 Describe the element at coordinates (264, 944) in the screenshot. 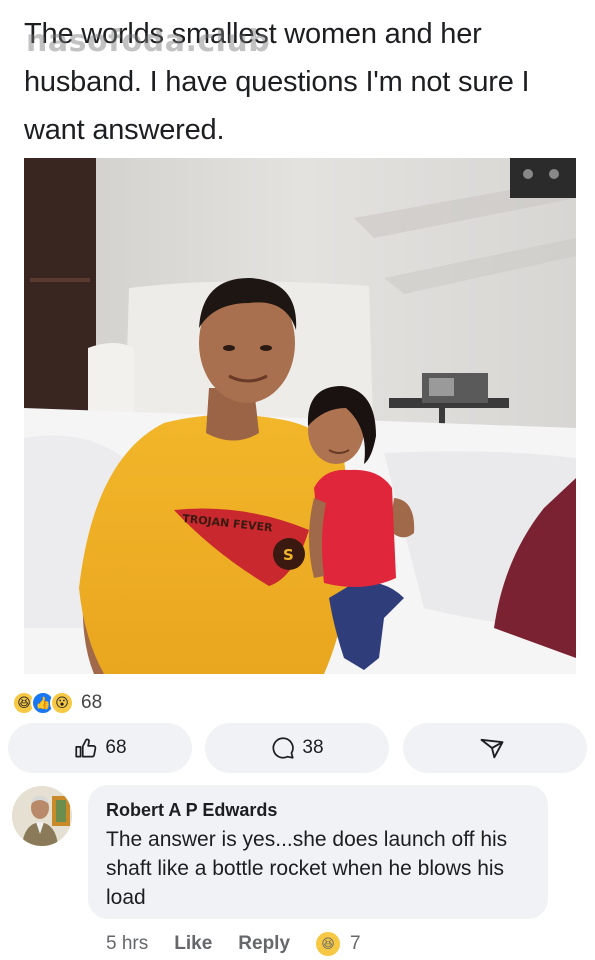

I see `comment-reply-button: Reply` at that location.